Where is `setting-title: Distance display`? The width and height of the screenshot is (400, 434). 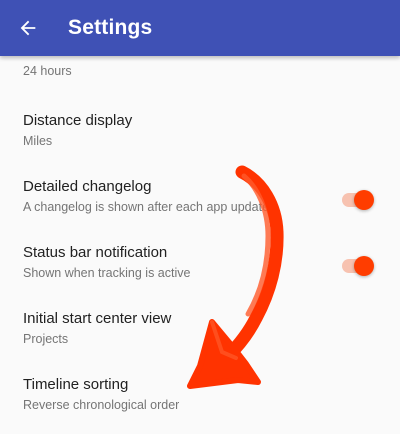
setting-title: Distance display is located at coordinates (78, 120).